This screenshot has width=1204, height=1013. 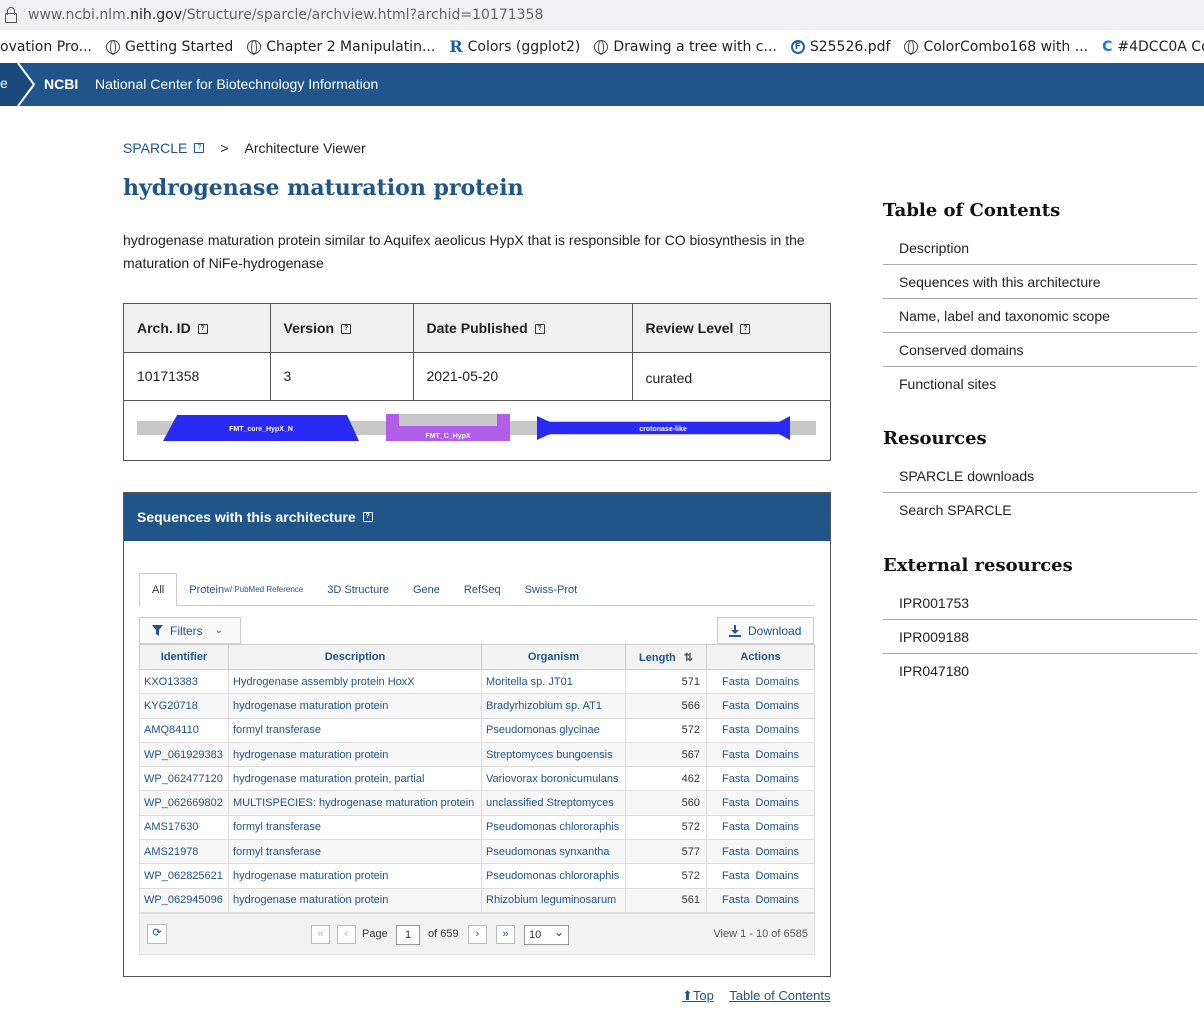 What do you see at coordinates (358, 589) in the screenshot?
I see `tab-3d-structure: 3D Structure` at bounding box center [358, 589].